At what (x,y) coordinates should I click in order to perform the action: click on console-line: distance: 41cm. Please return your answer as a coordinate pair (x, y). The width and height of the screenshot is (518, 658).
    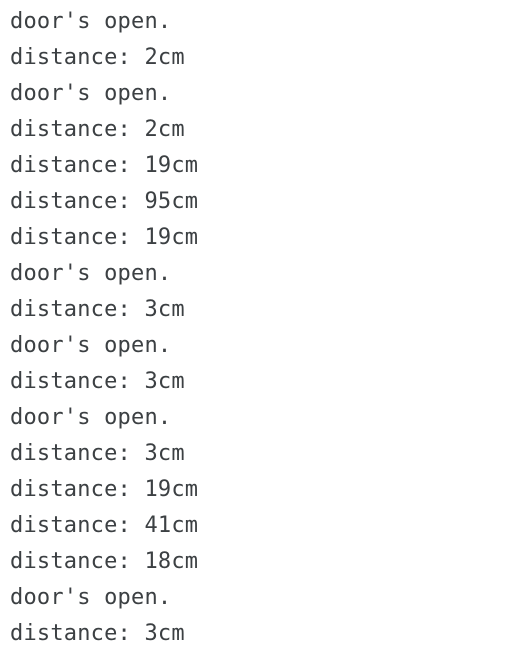
    Looking at the image, I should click on (104, 525).